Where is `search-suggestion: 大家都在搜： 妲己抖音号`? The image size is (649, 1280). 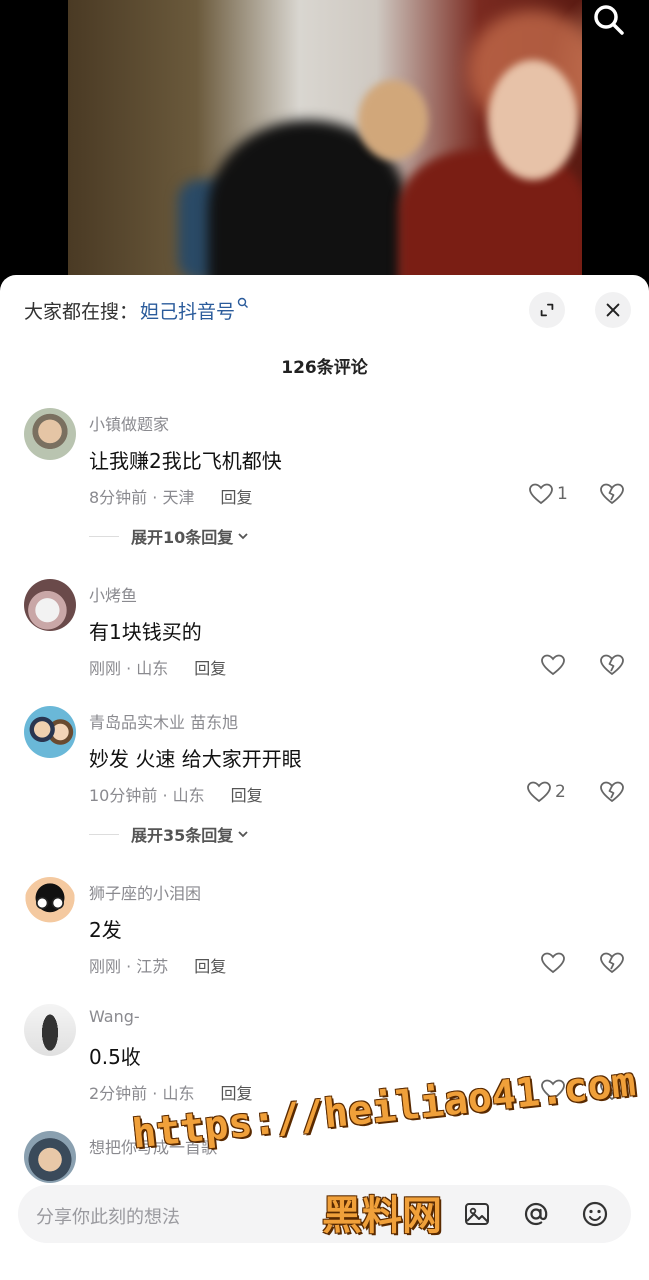 search-suggestion: 大家都在搜： 妲己抖音号 is located at coordinates (136, 310).